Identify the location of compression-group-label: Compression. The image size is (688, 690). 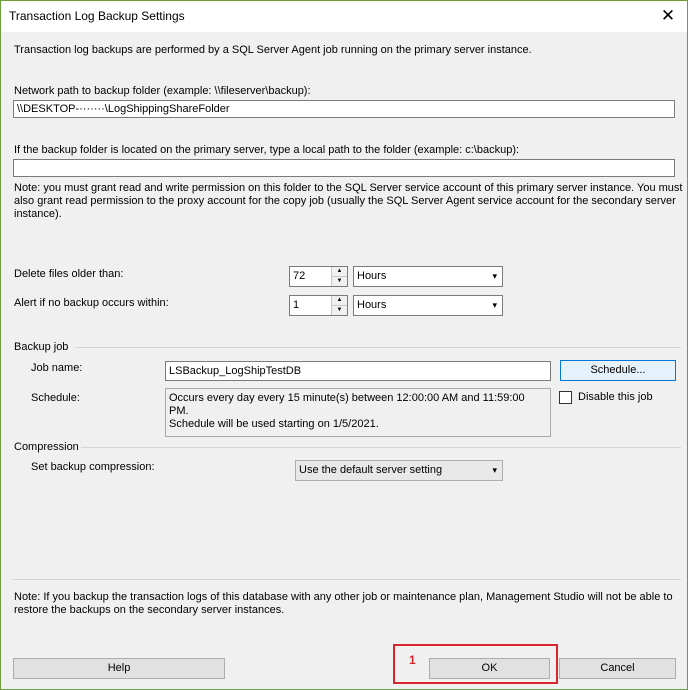
(46, 447).